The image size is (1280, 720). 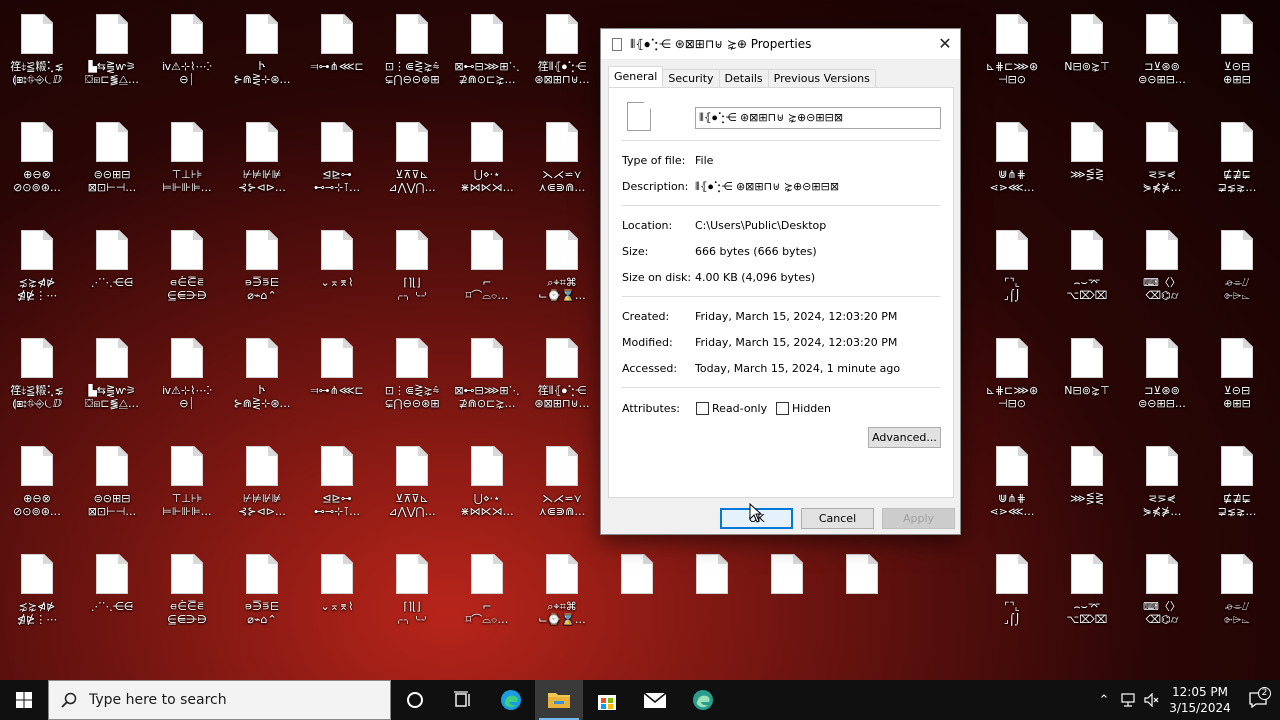 I want to click on dialog-titlebar: ⦀⦃⦁⢑⋲ ⊛⊠⊞⊓⊎ ⋩⊕ Properties ✕, so click(x=780, y=44).